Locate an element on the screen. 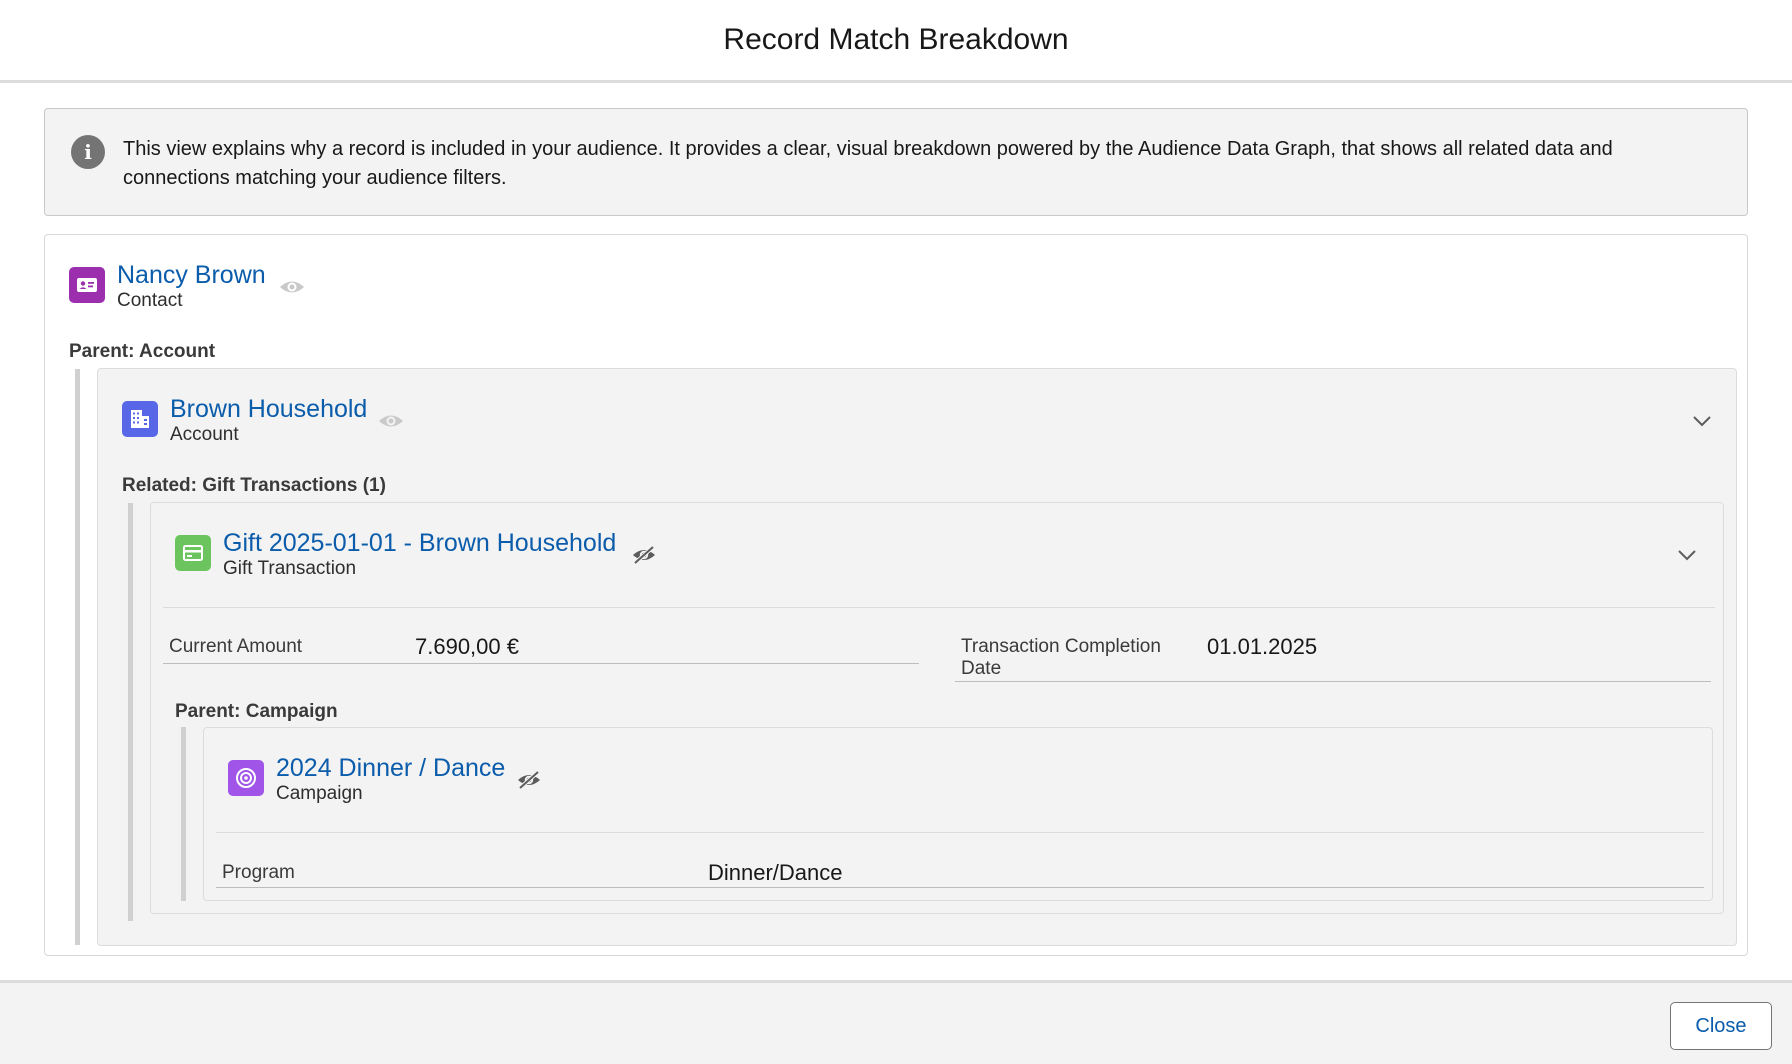 The width and height of the screenshot is (1792, 1064). contact-card-icon is located at coordinates (87, 285).